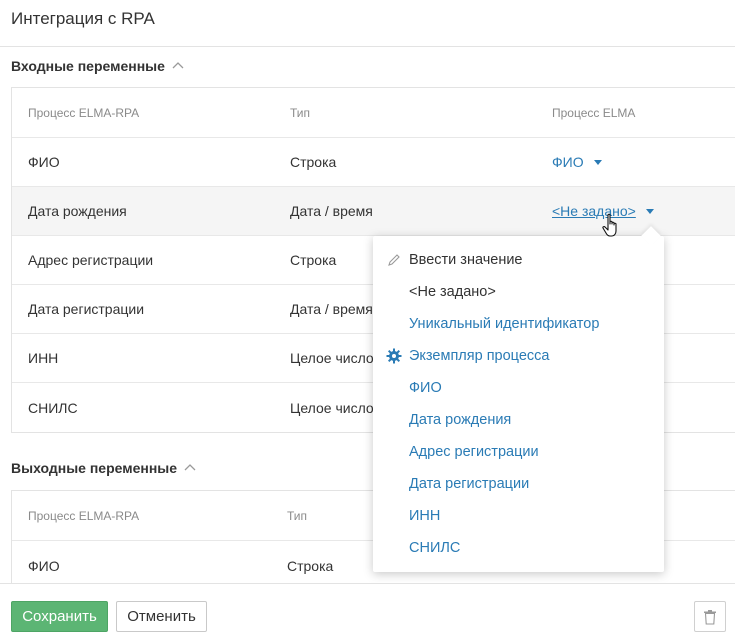 The width and height of the screenshot is (735, 643). What do you see at coordinates (424, 516) in the screenshot?
I see `dropdown-item-inn: ИНН` at bounding box center [424, 516].